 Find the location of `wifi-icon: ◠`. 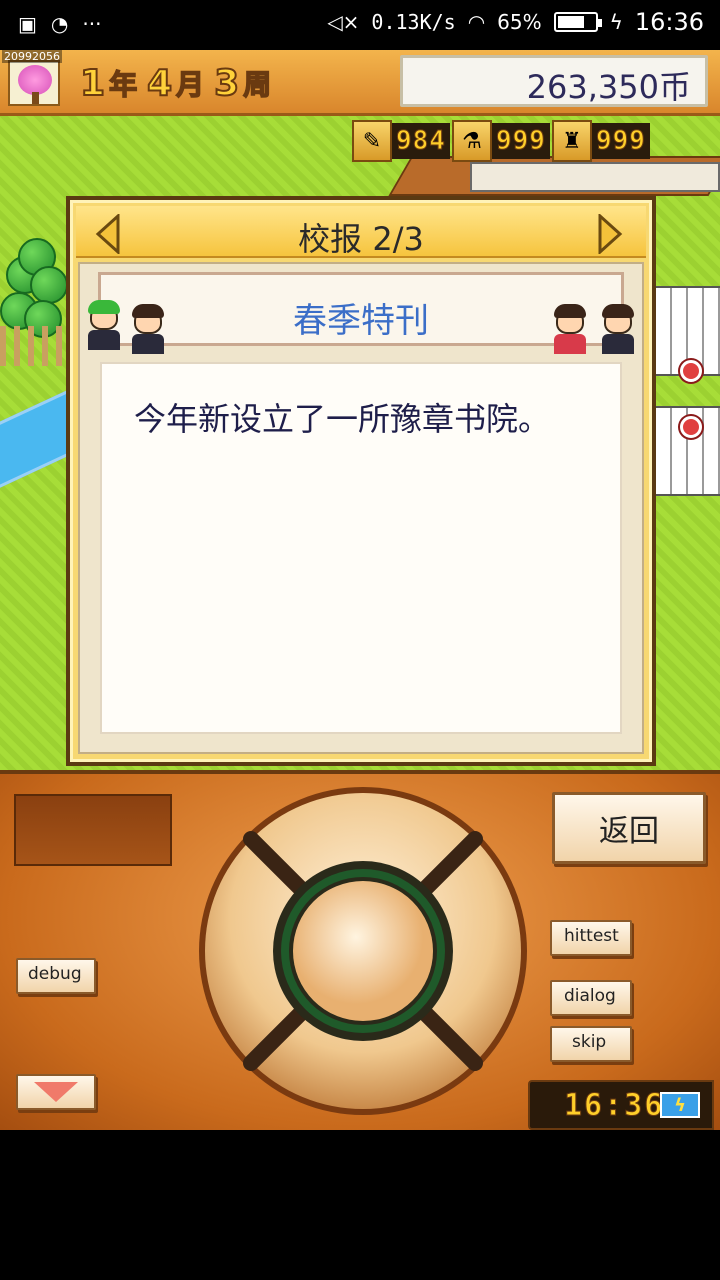

wifi-icon: ◠ is located at coordinates (476, 22).